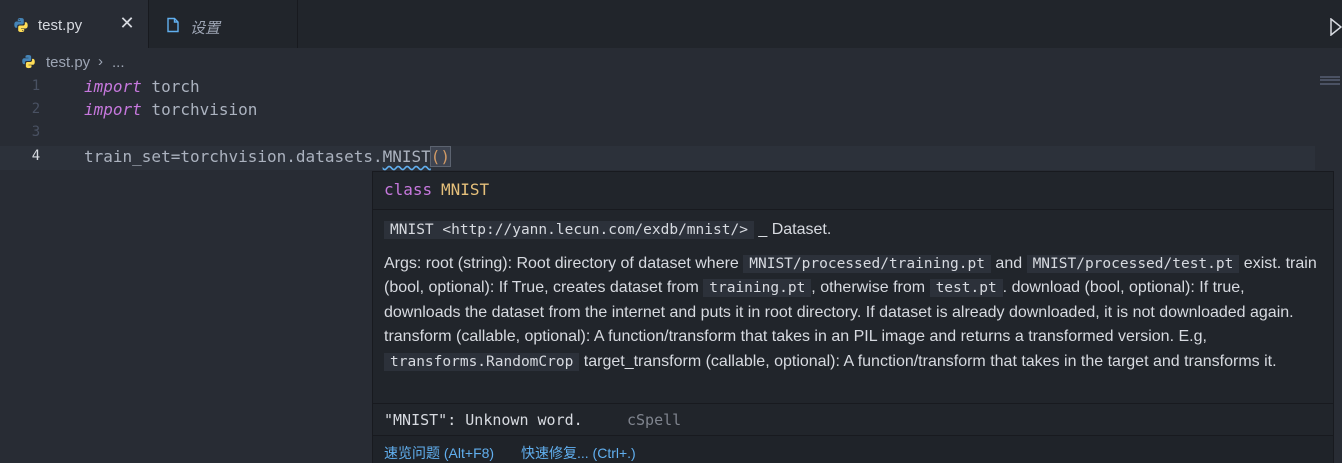  Describe the element at coordinates (170, 86) in the screenshot. I see `code-text: torch` at that location.